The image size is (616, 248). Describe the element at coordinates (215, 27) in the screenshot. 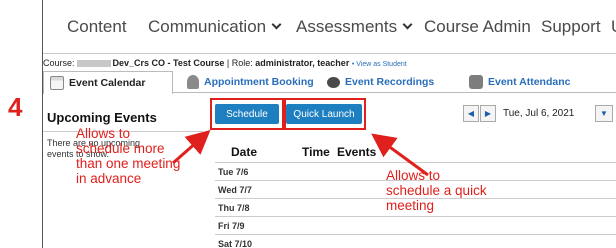

I see `nav-communication: Communication` at that location.